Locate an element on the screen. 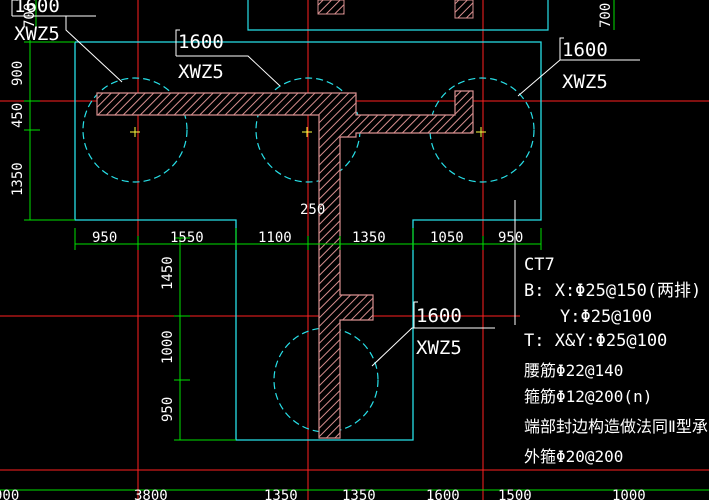  note-top: T: X&Y:Φ25@100 is located at coordinates (595, 341).